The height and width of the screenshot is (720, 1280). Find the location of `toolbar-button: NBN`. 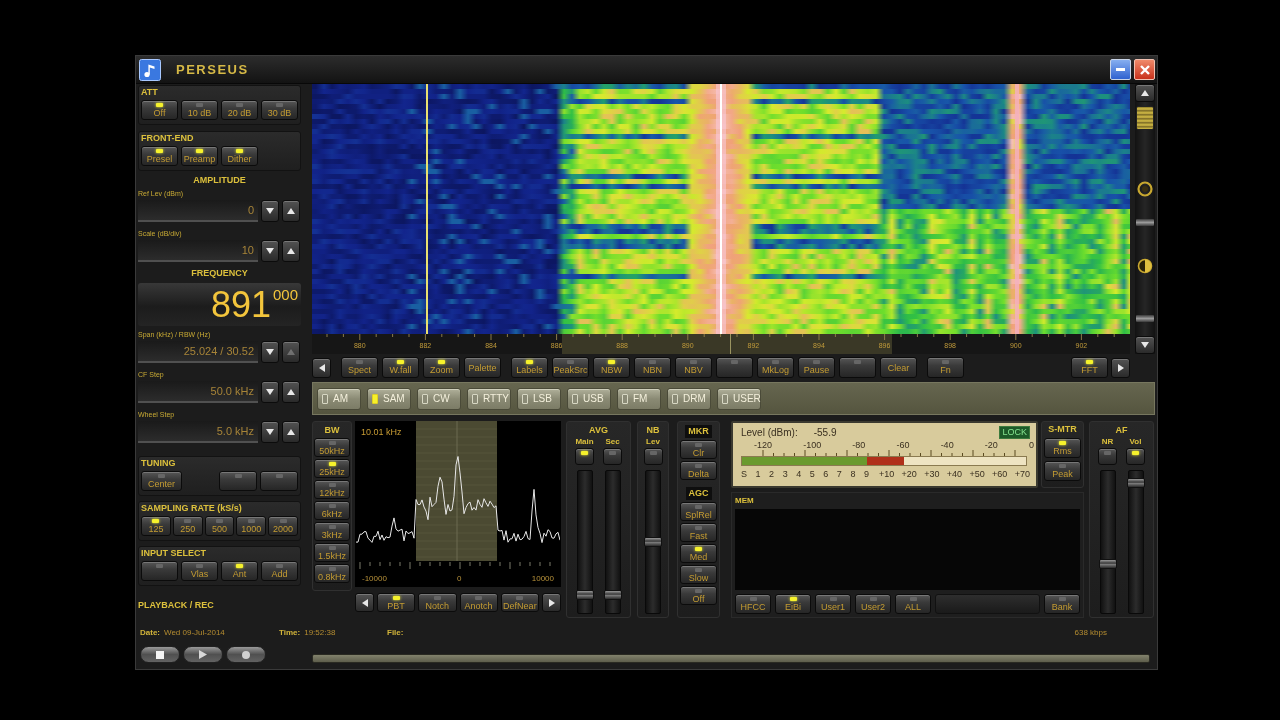

toolbar-button: NBN is located at coordinates (652, 367).